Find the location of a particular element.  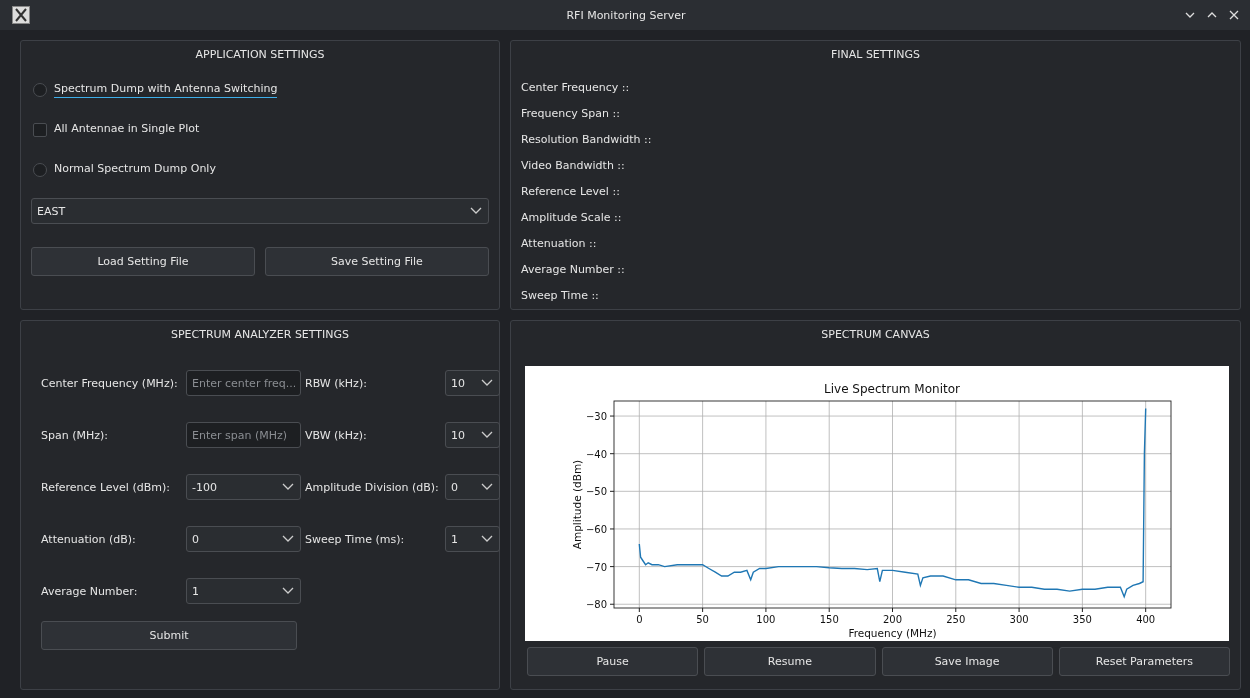

field-label: RBW (kHz): is located at coordinates (336, 383).